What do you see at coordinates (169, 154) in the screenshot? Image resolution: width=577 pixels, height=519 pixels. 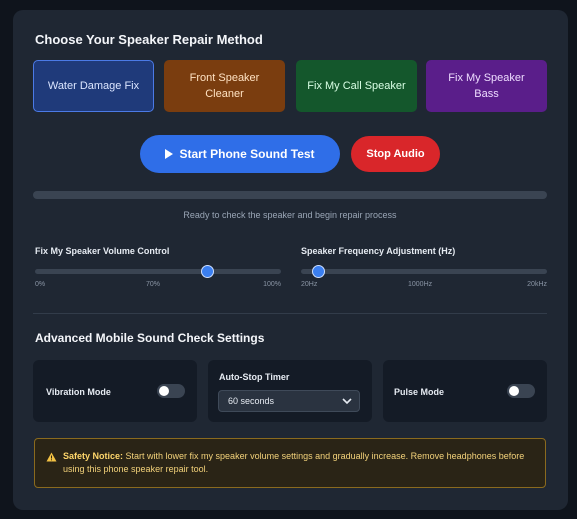 I see `play-icon` at bounding box center [169, 154].